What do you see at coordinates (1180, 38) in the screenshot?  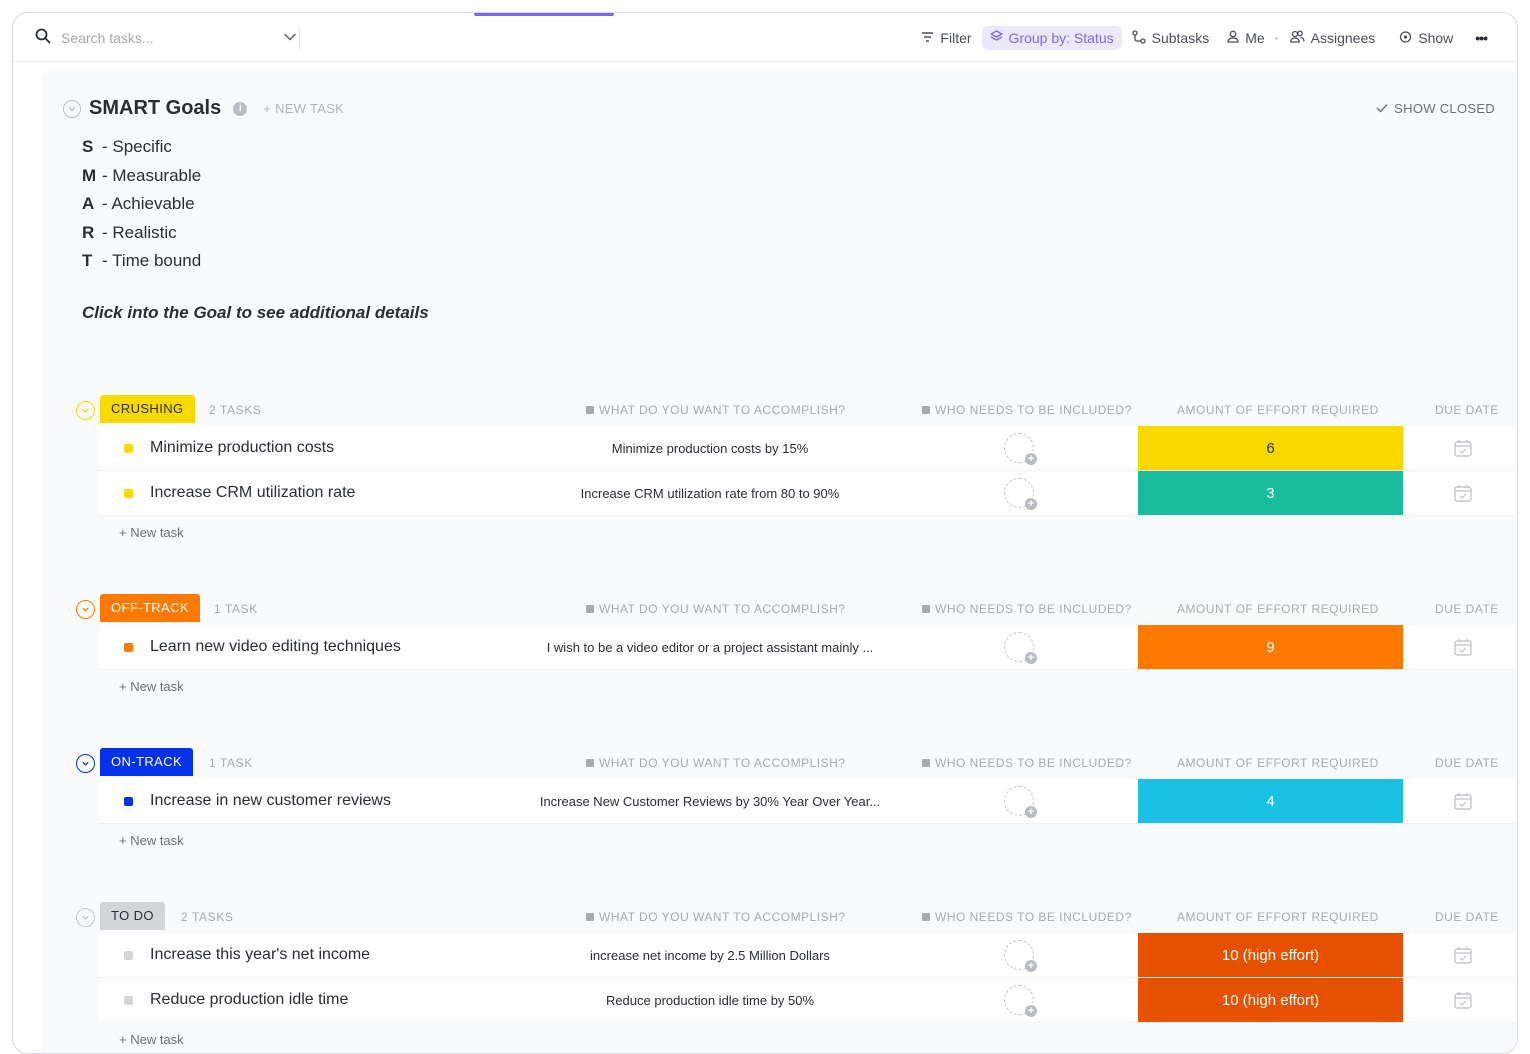 I see `subtasks-label: Subtasks` at bounding box center [1180, 38].